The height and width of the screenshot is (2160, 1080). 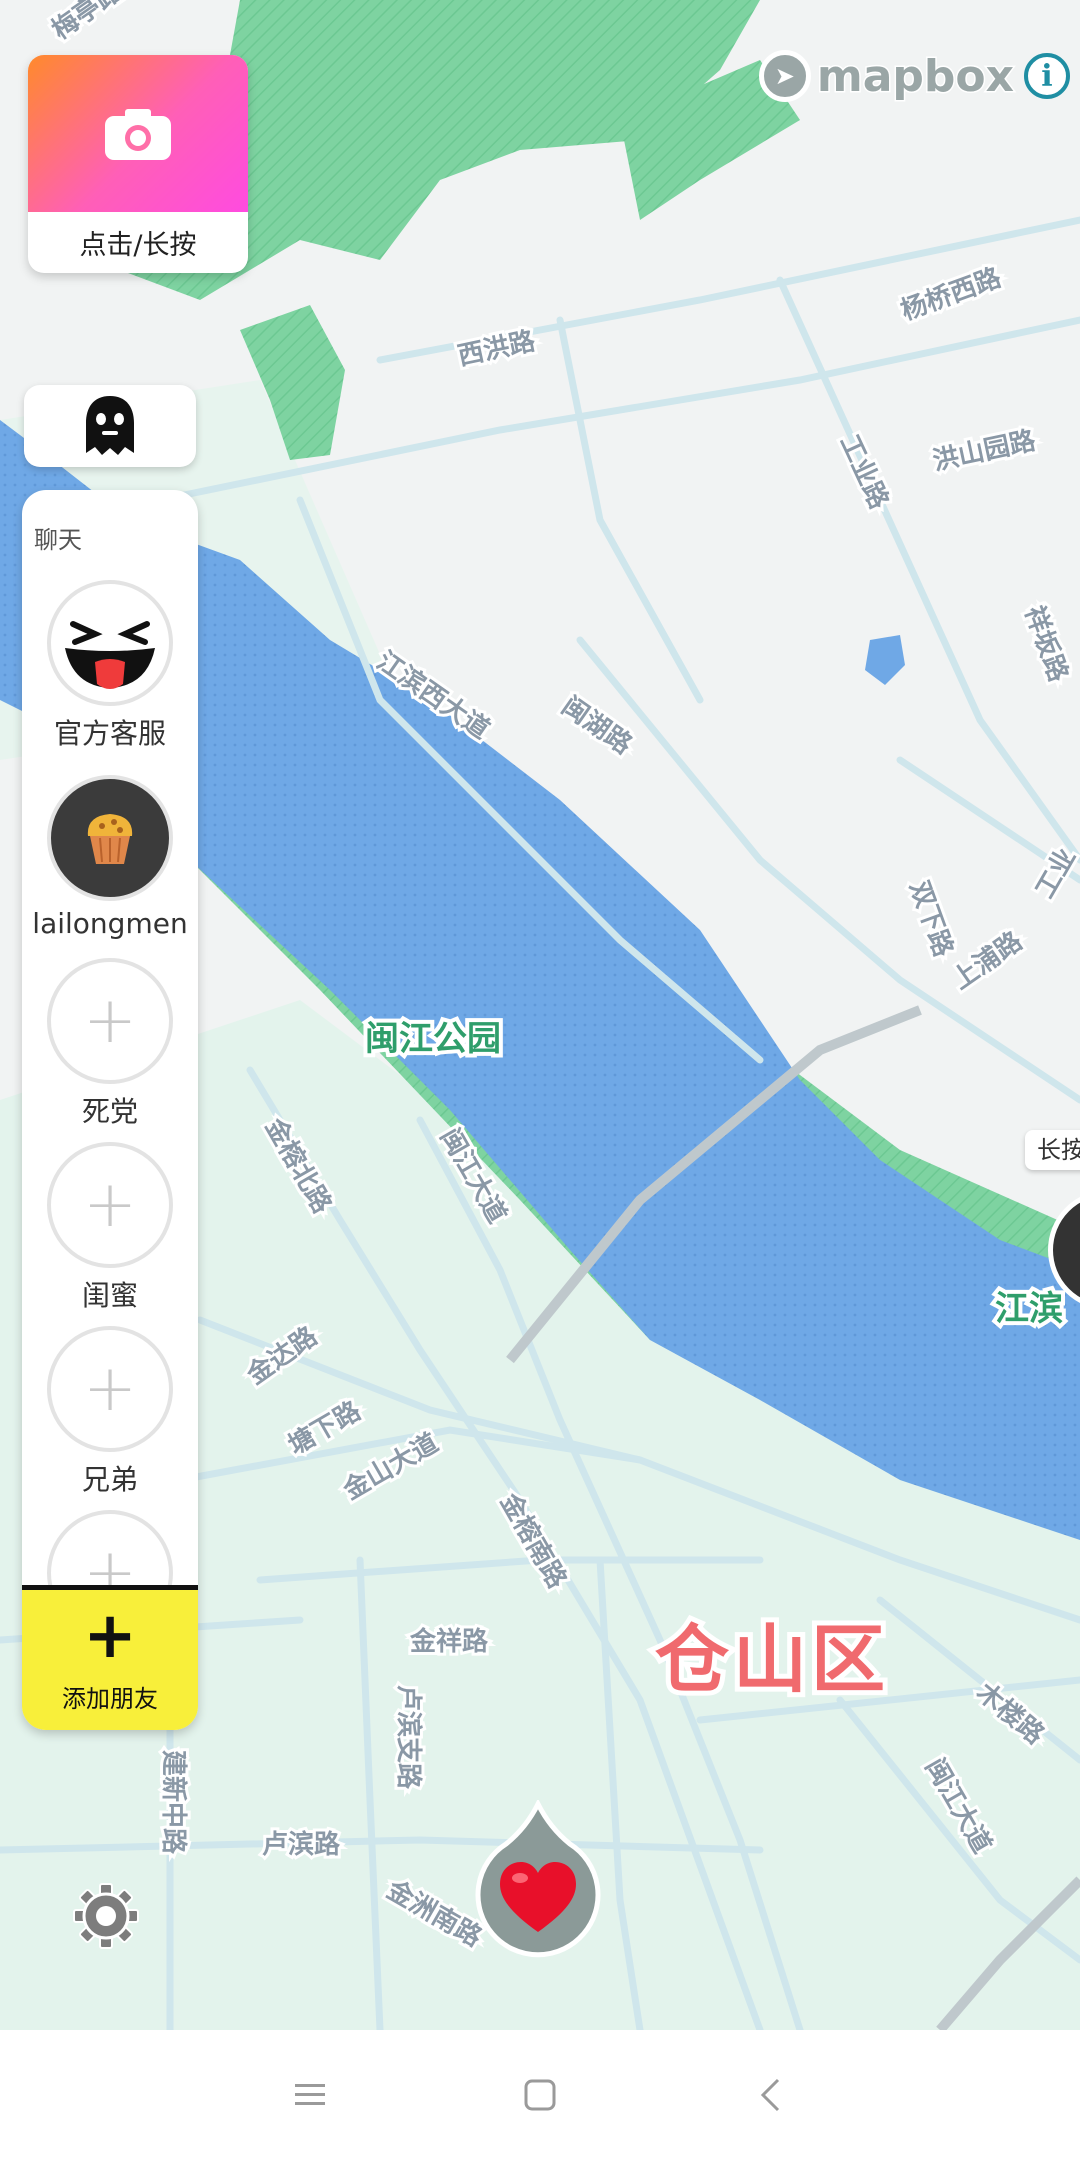 I want to click on settings-button, so click(x=106, y=1916).